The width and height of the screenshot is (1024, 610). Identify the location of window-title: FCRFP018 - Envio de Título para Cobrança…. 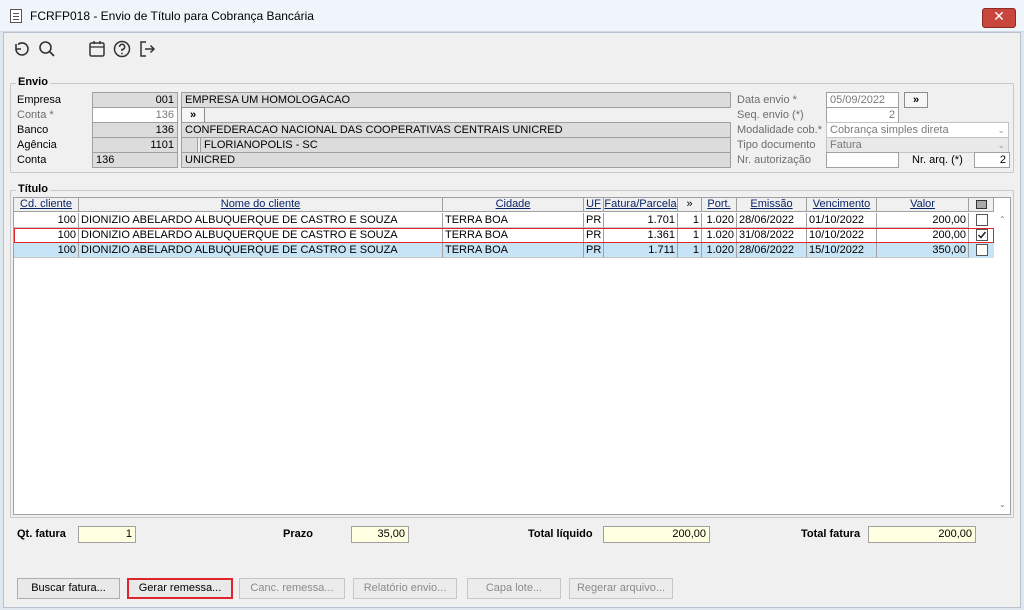
(172, 16).